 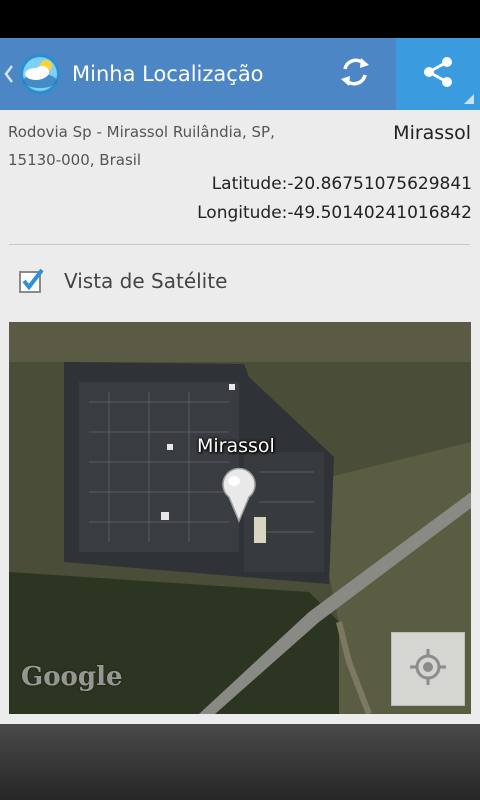 I want to click on share-icon, so click(x=438, y=74).